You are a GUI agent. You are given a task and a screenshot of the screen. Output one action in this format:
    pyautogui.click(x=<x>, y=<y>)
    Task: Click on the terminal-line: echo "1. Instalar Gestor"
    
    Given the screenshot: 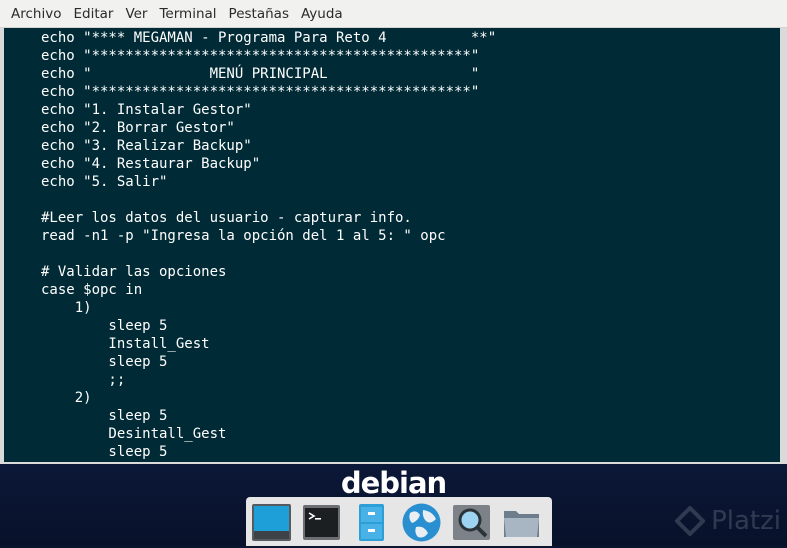 What is the action you would take?
    pyautogui.click(x=146, y=110)
    